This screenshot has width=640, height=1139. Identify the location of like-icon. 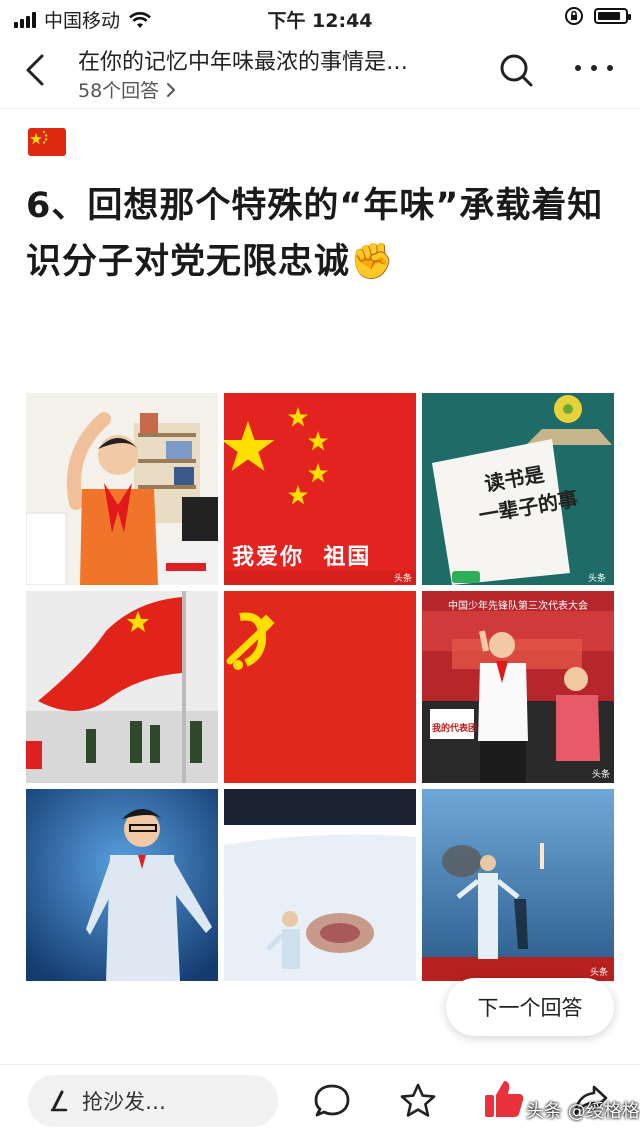
(504, 1099).